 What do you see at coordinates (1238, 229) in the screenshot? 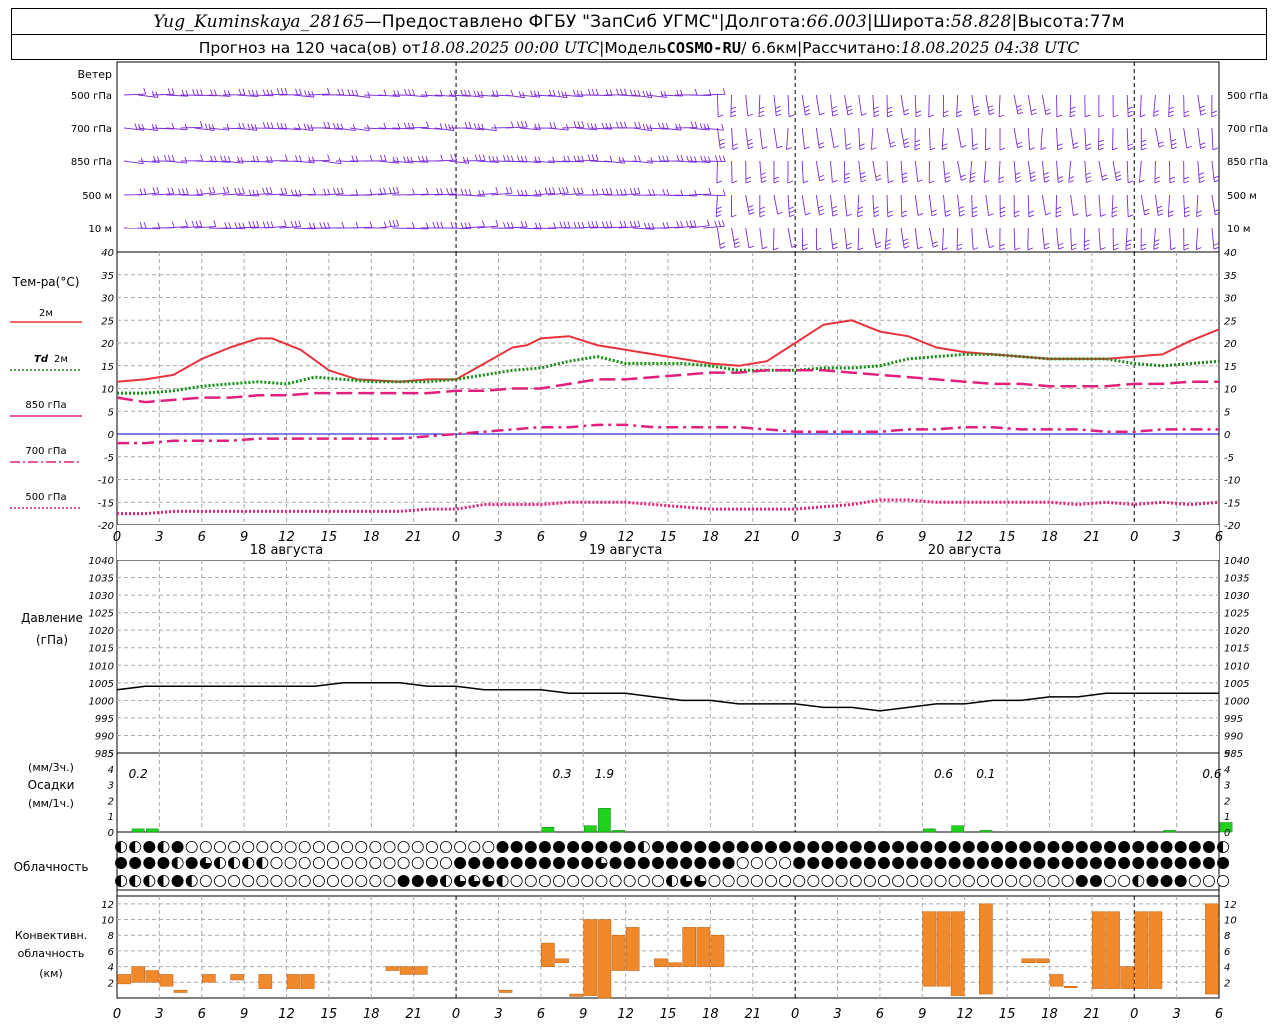
I see `wind-level-label: 10 м` at bounding box center [1238, 229].